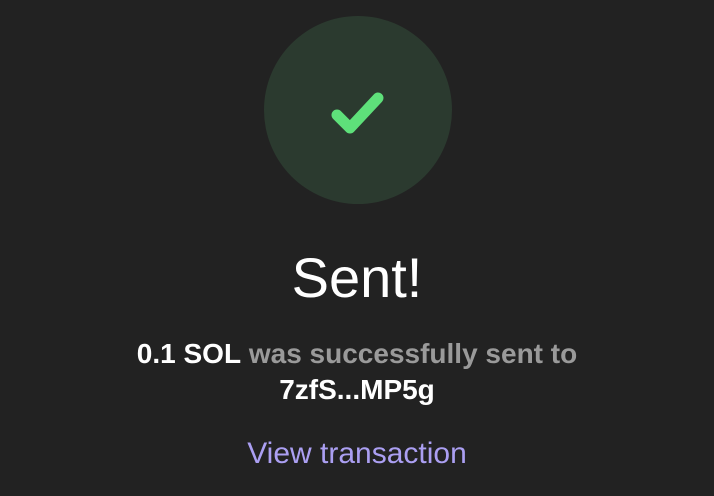 The image size is (714, 496). What do you see at coordinates (357, 389) in the screenshot?
I see `recipient-address: 7zfS...MP5g` at bounding box center [357, 389].